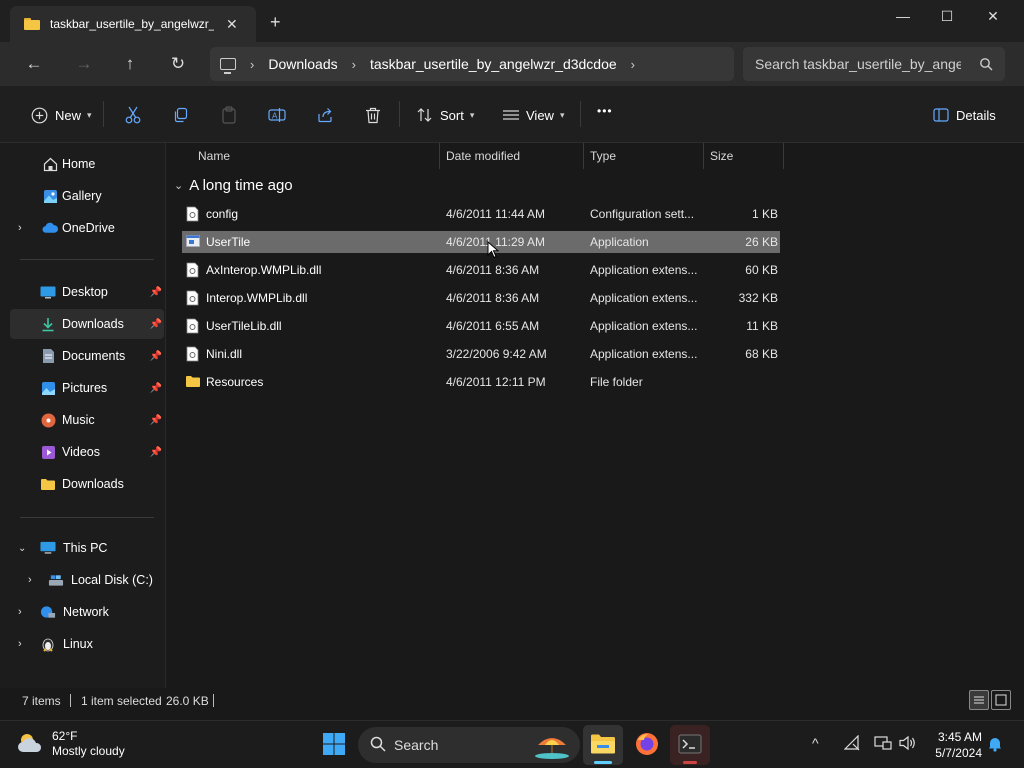 The height and width of the screenshot is (768, 1024). I want to click on column-header-size: Size, so click(745, 156).